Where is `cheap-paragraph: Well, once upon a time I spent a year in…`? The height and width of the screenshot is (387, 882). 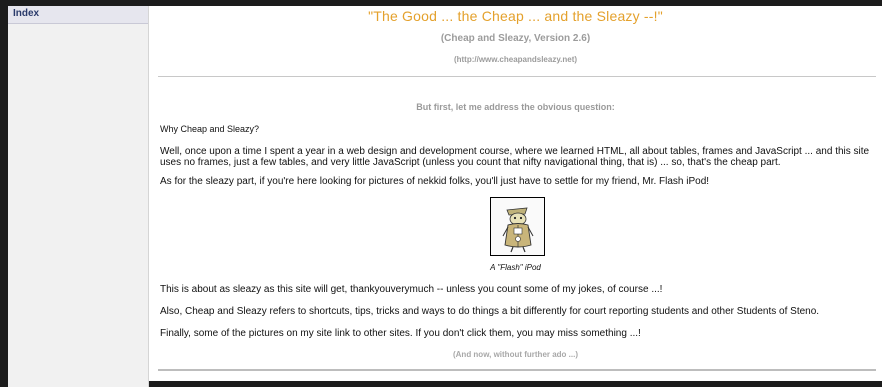
cheap-paragraph: Well, once upon a time I spent a year in… is located at coordinates (515, 157).